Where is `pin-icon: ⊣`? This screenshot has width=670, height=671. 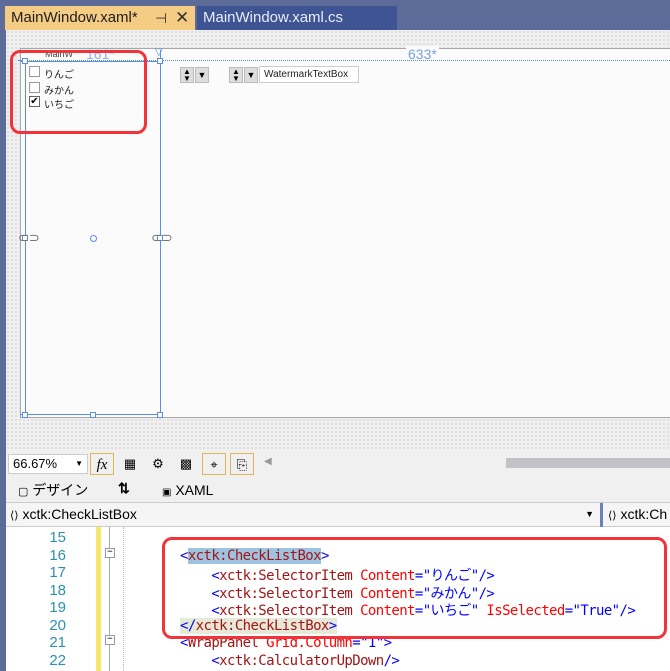 pin-icon: ⊣ is located at coordinates (161, 18).